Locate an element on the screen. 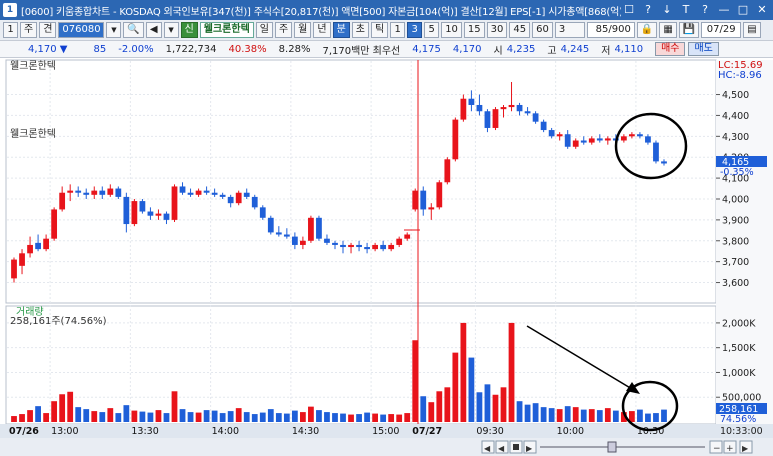 This screenshot has width=773, height=456. download-button: ↓ is located at coordinates (667, 10).